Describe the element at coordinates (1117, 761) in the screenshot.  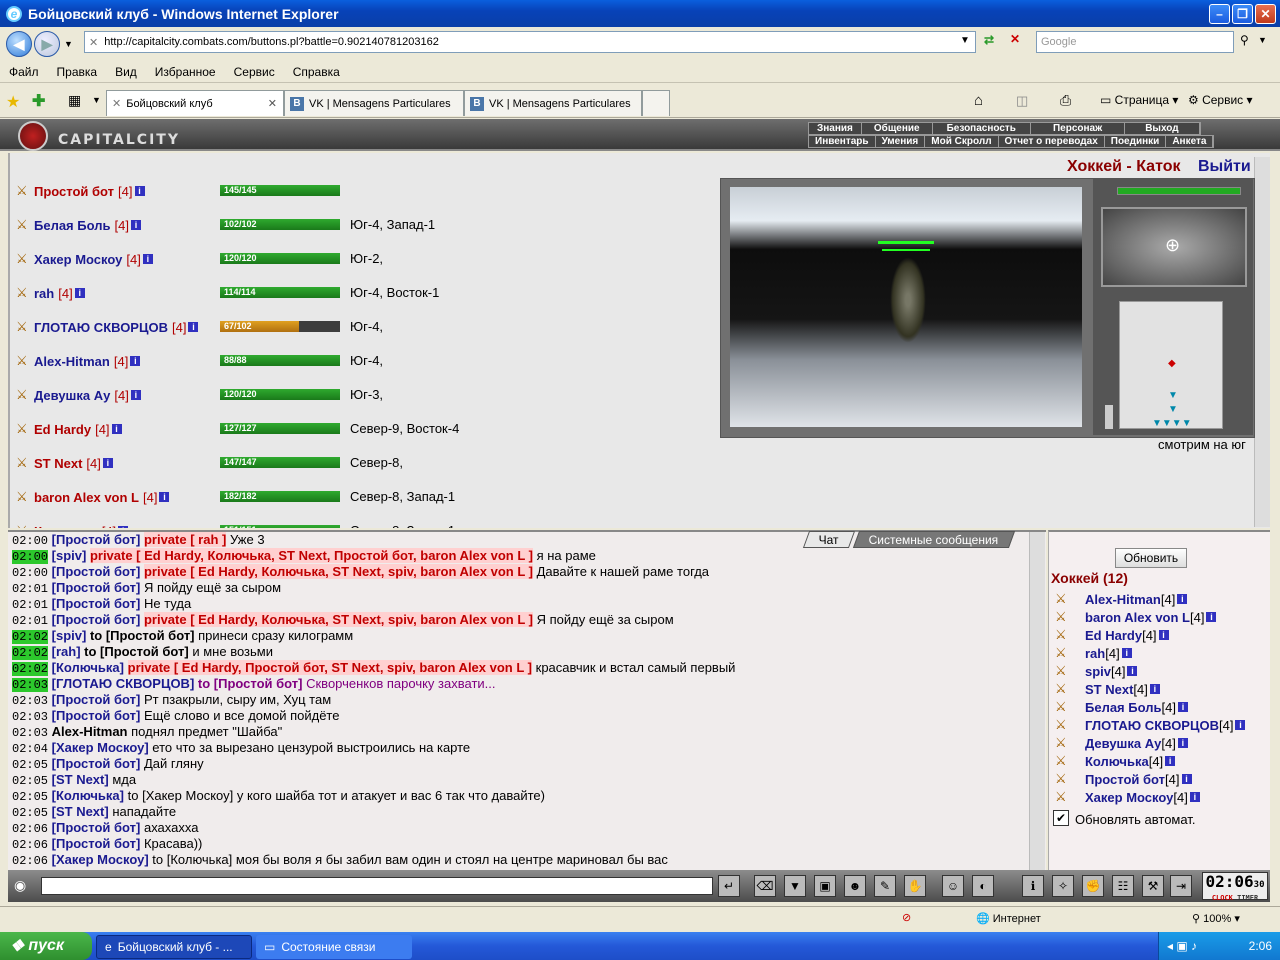
I see `room-user-name: Колючька` at that location.